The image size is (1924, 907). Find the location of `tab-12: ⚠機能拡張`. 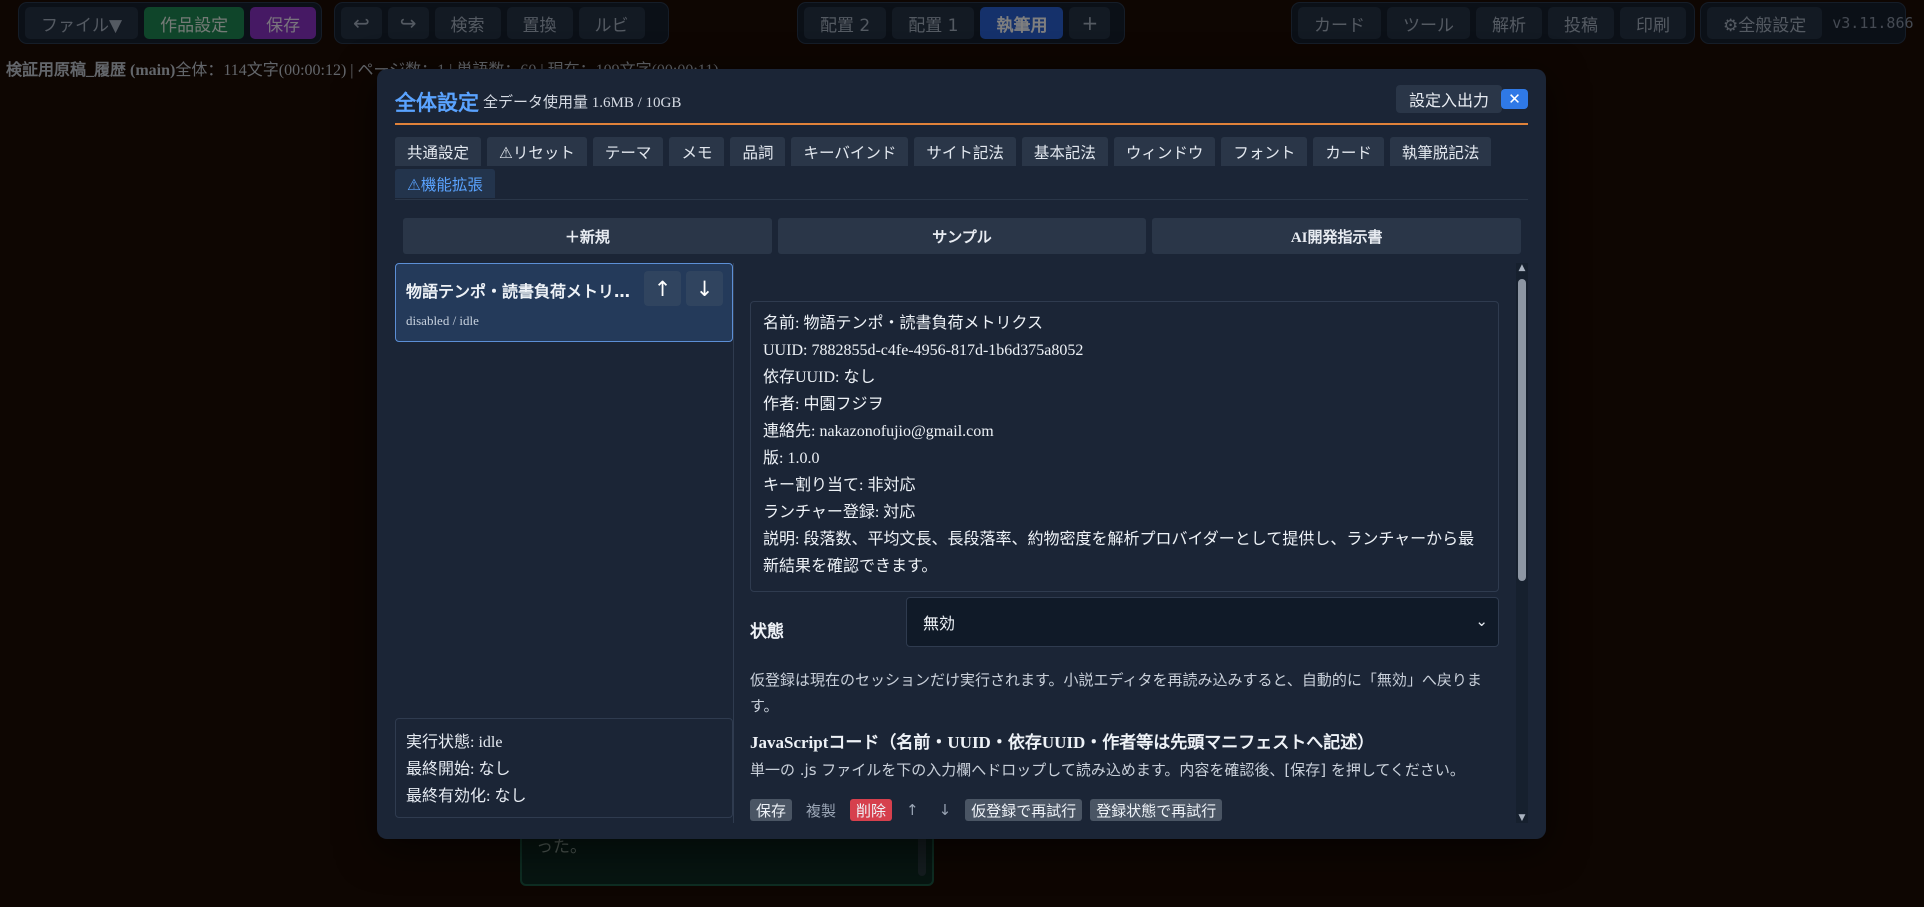

tab-12: ⚠機能拡張 is located at coordinates (445, 183).